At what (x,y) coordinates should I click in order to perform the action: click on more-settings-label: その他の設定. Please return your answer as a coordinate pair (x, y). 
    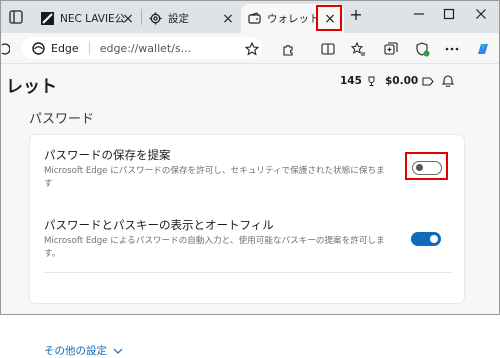
    Looking at the image, I should click on (75, 351).